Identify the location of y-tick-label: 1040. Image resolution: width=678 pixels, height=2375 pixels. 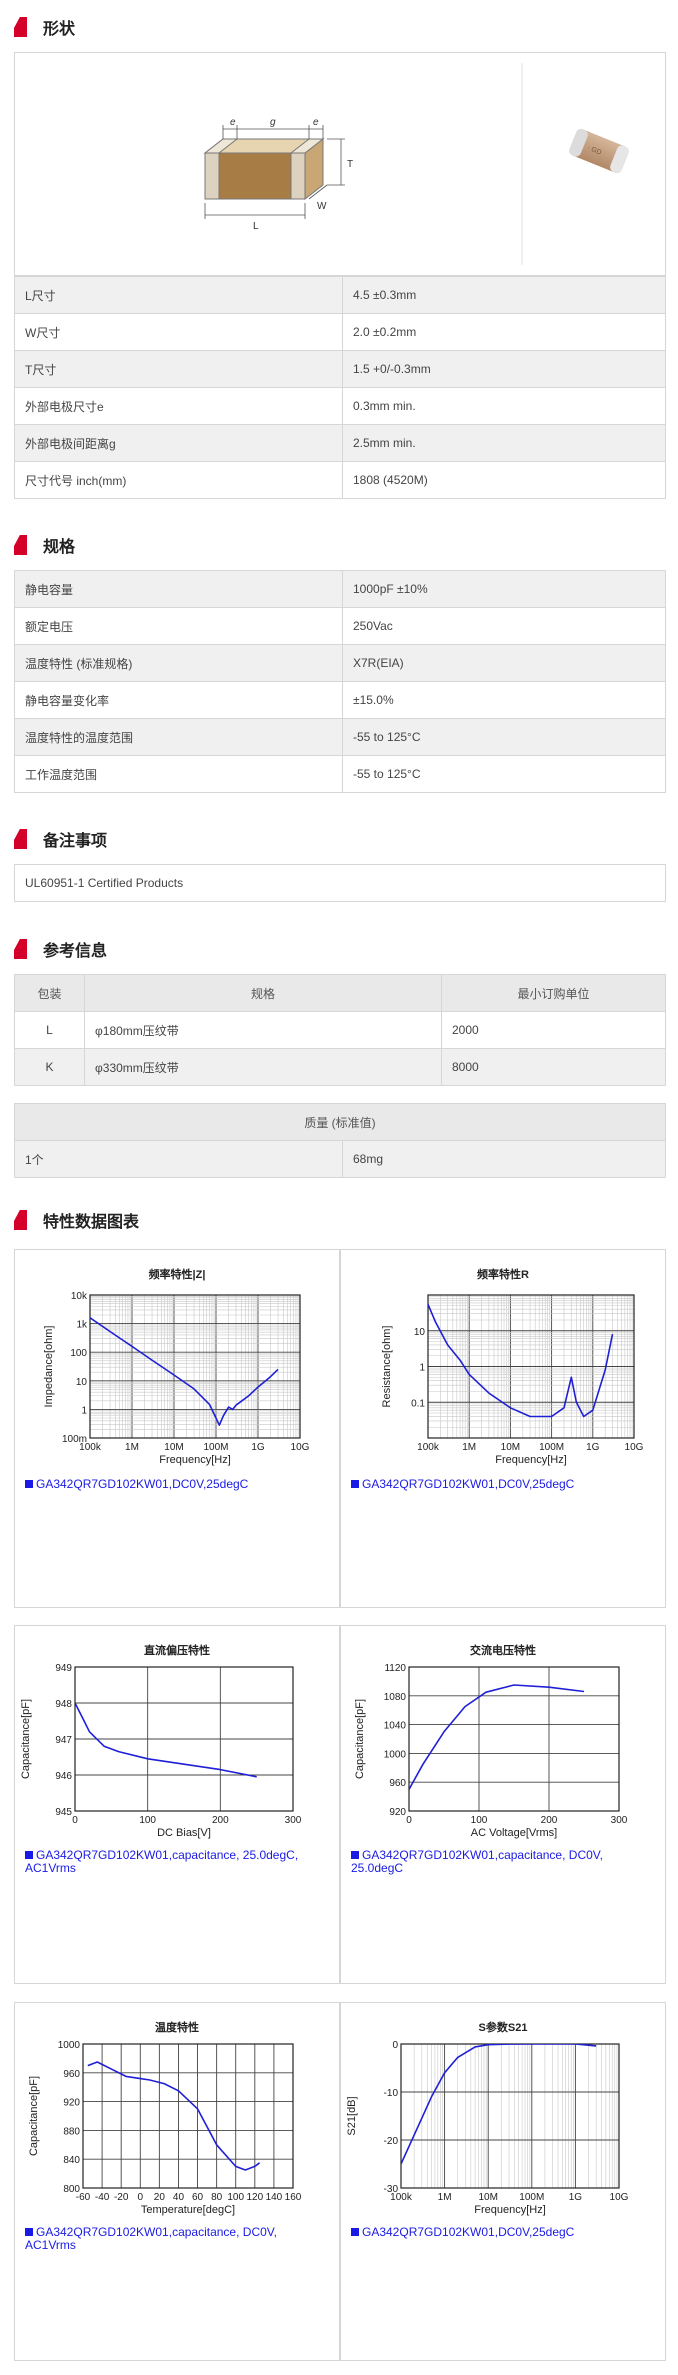
(395, 1726).